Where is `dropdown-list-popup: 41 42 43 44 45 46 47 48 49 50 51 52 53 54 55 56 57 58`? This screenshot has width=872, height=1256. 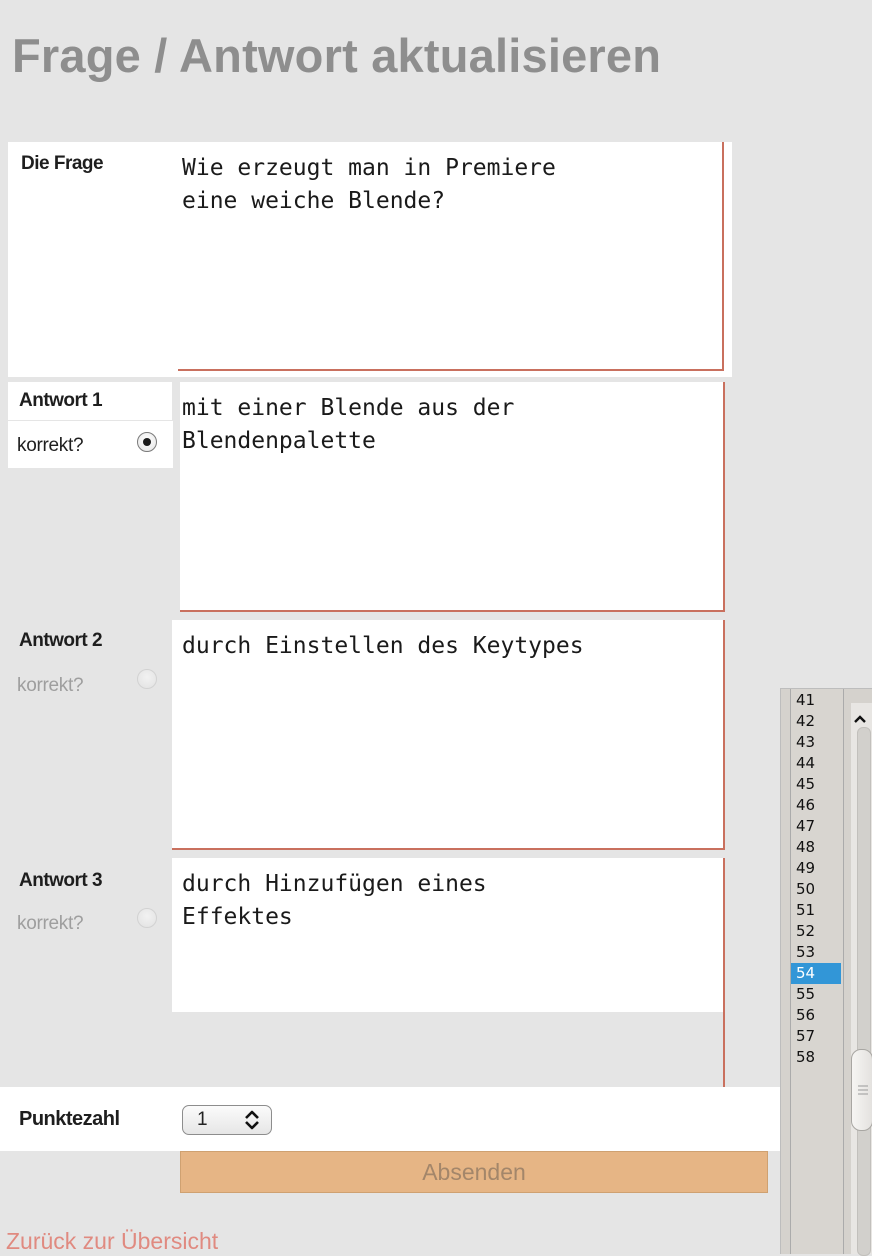
dropdown-list-popup: 41 42 43 44 45 46 47 48 49 50 51 52 53 54 55 56 57 58 is located at coordinates (826, 972).